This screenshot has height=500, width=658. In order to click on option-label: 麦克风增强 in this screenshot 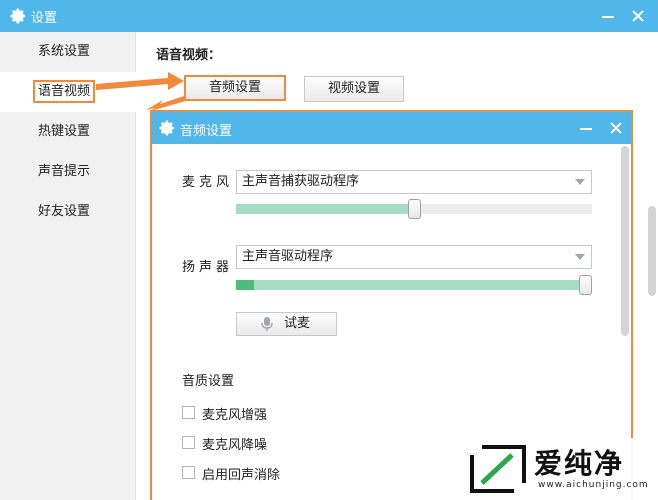, I will do `click(235, 415)`.